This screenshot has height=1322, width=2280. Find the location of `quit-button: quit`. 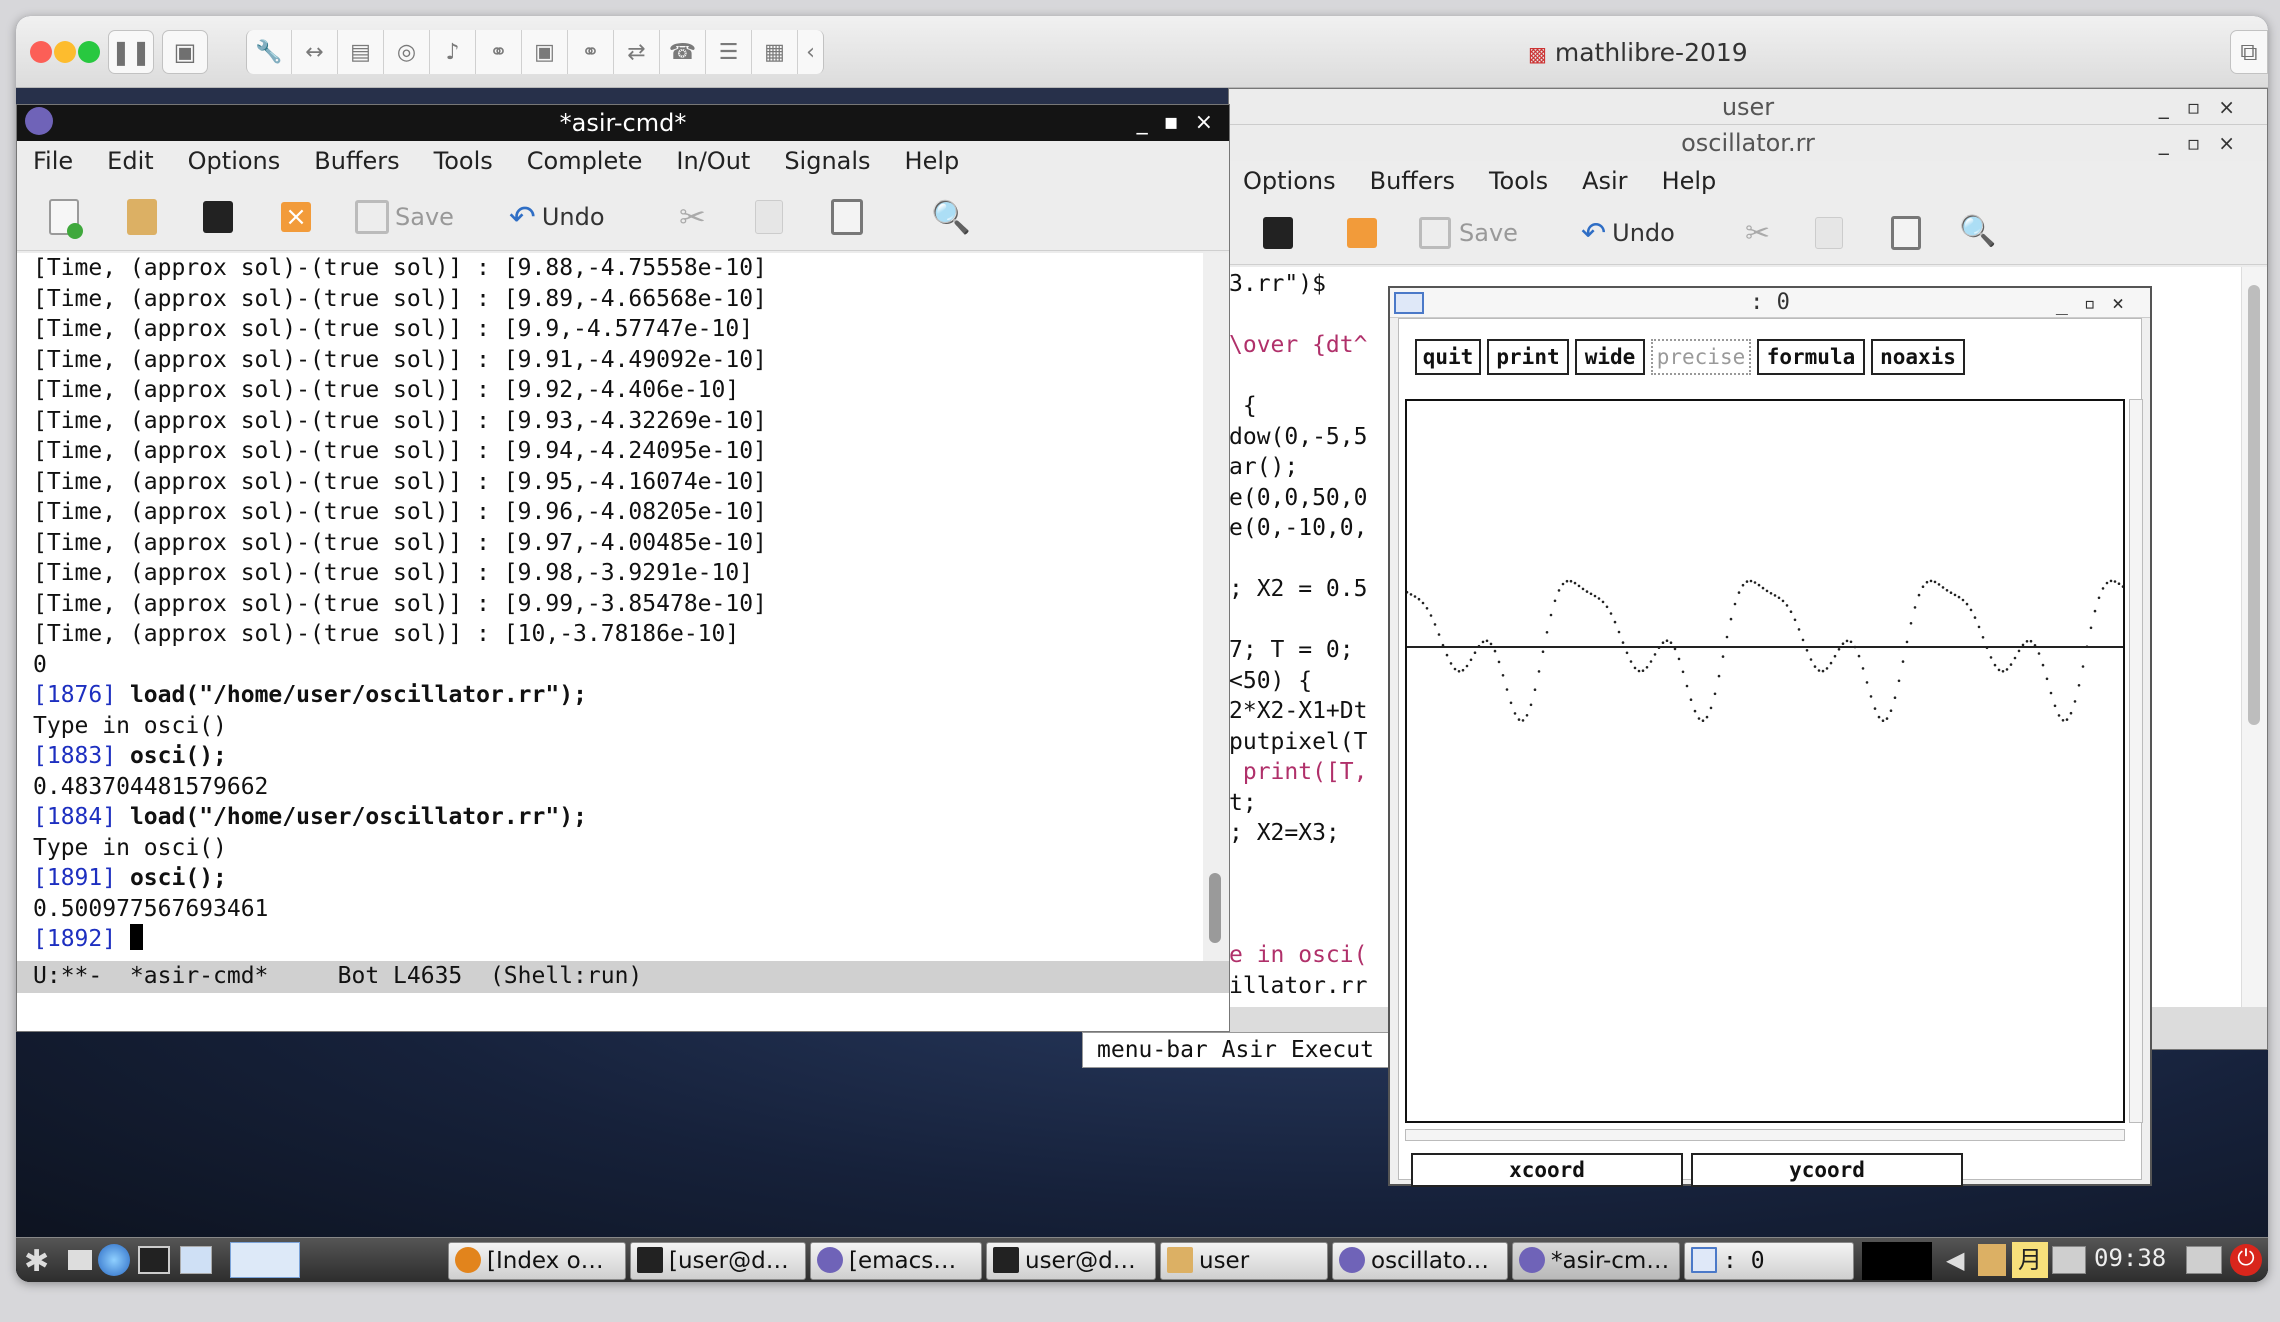

quit-button: quit is located at coordinates (1448, 357).